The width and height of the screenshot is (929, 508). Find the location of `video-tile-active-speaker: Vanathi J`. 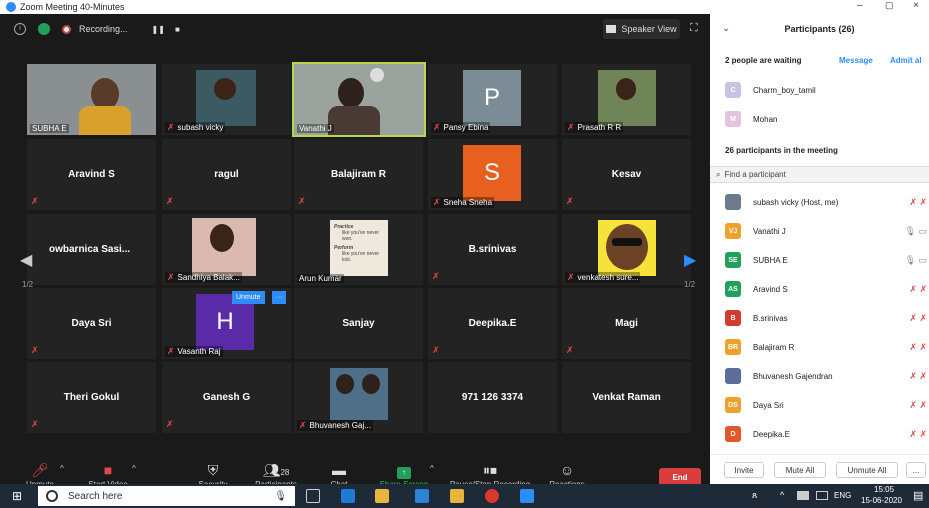

video-tile-active-speaker: Vanathi J is located at coordinates (359, 99).